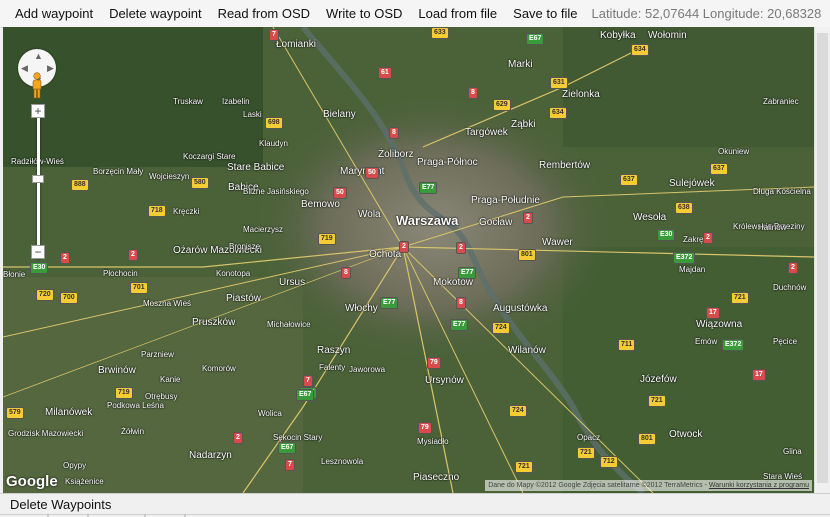  Describe the element at coordinates (296, 44) in the screenshot. I see `place-label: Łomianki` at that location.